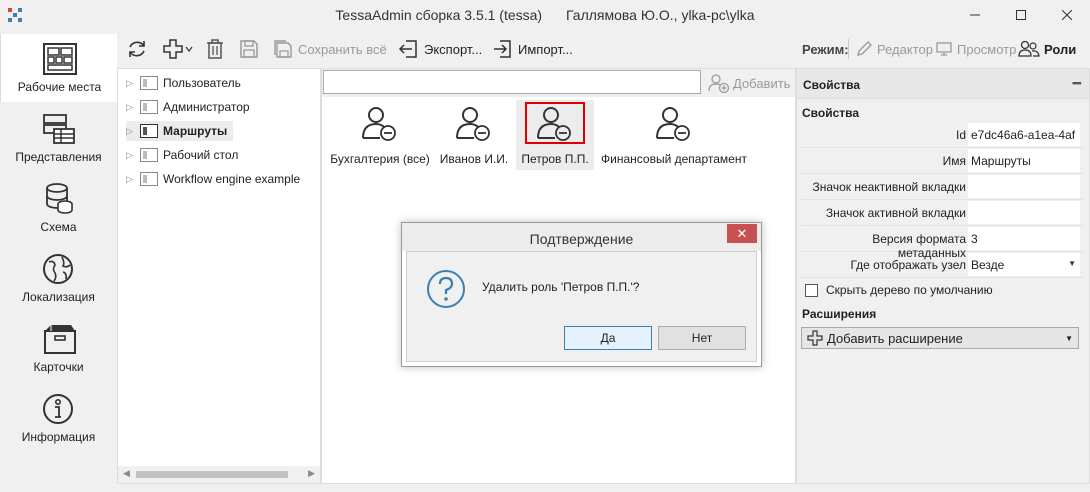 This screenshot has height=492, width=1090. What do you see at coordinates (189, 49) in the screenshot?
I see `chevron-down-icon` at bounding box center [189, 49].